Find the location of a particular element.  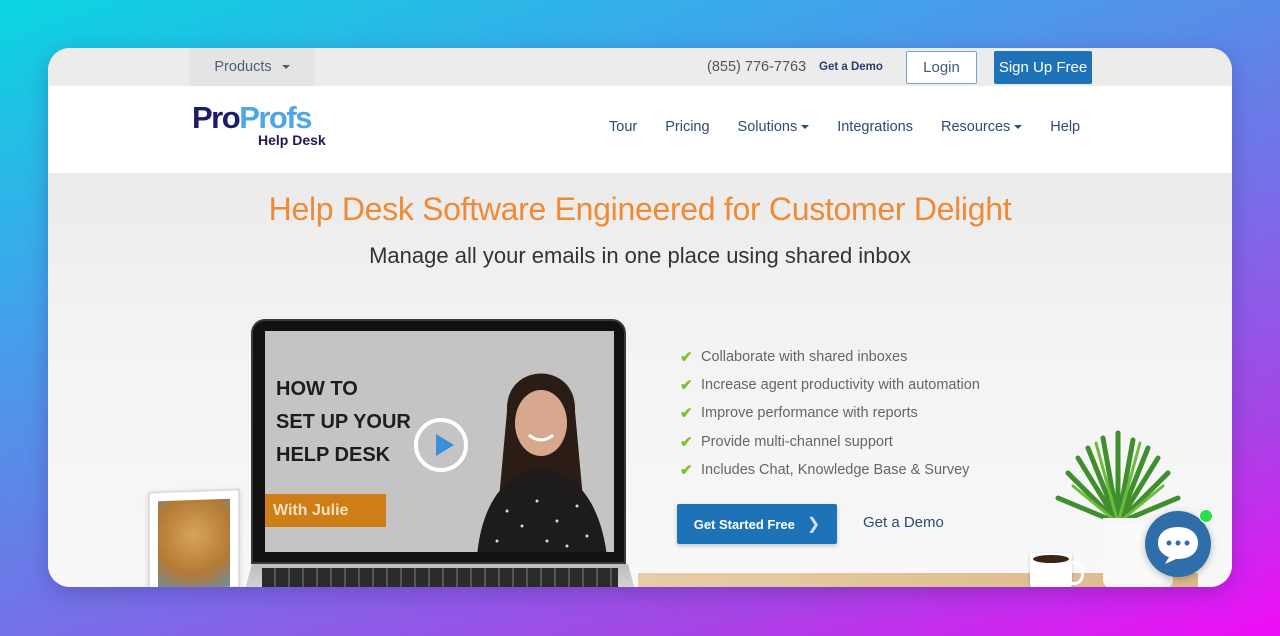

dog-photo-frame is located at coordinates (194, 537).